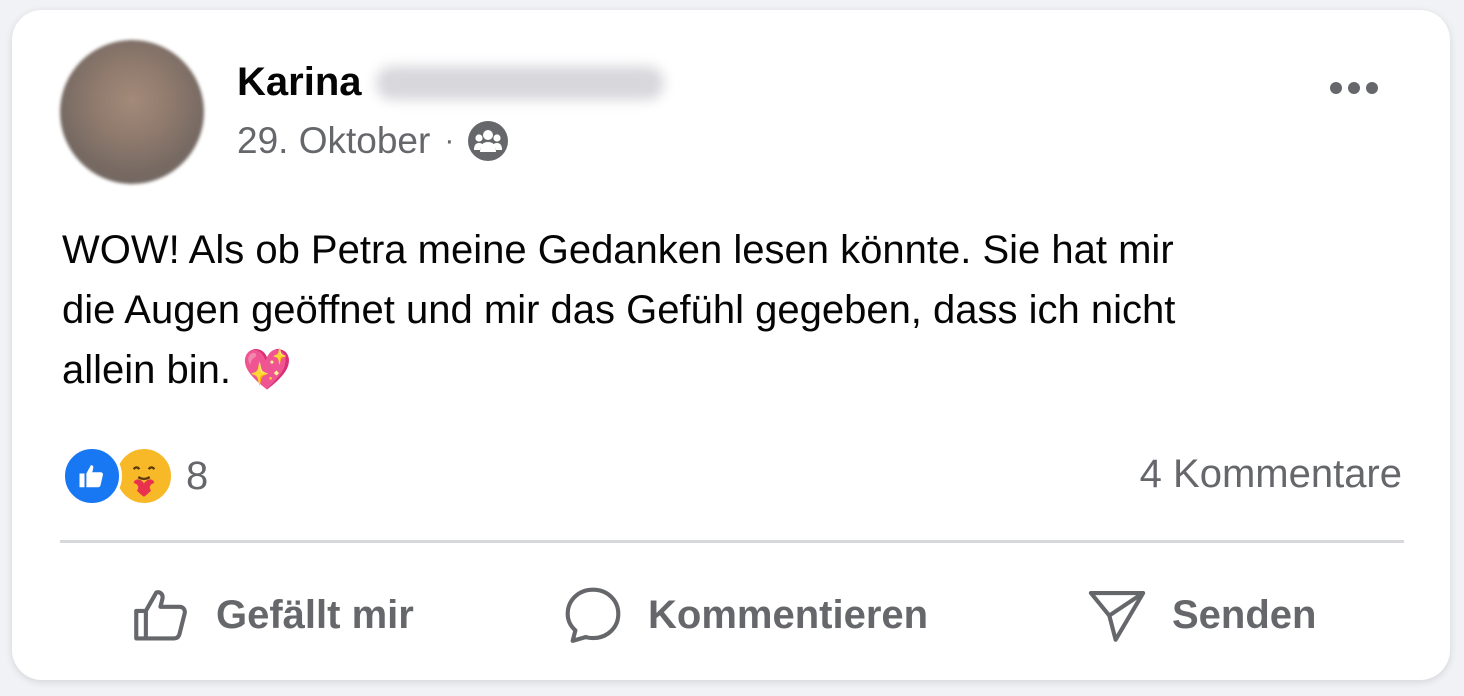  I want to click on avatar, so click(132, 112).